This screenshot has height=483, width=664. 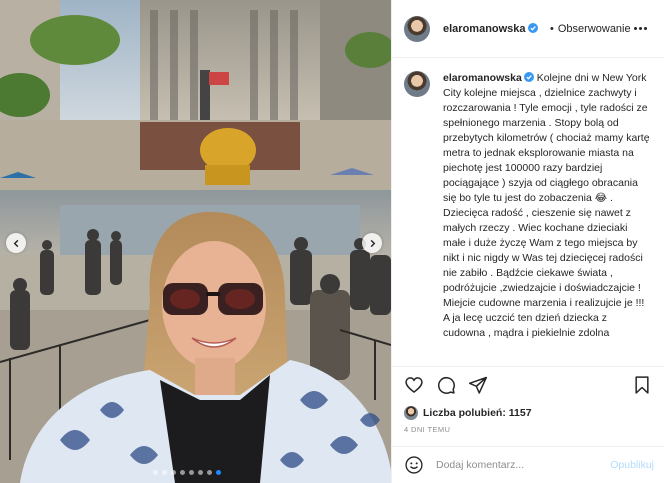 What do you see at coordinates (642, 385) in the screenshot?
I see `bookmark-icon` at bounding box center [642, 385].